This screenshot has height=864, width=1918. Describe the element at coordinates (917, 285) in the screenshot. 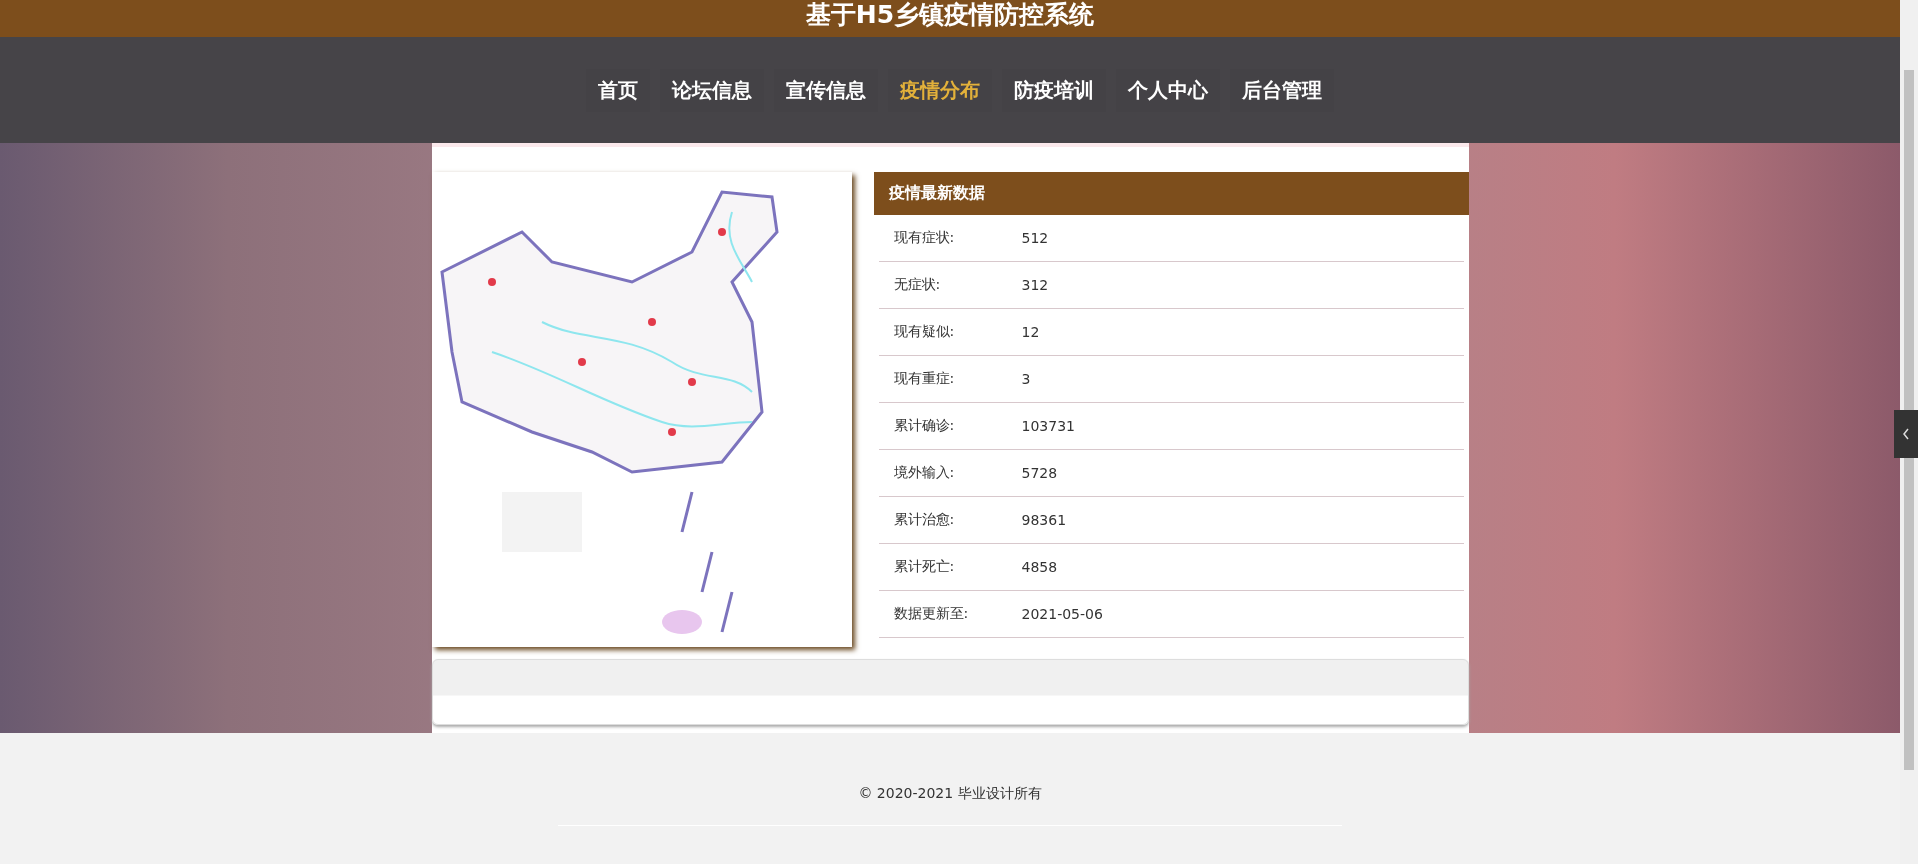

I see `stat-label: 无症状:` at that location.